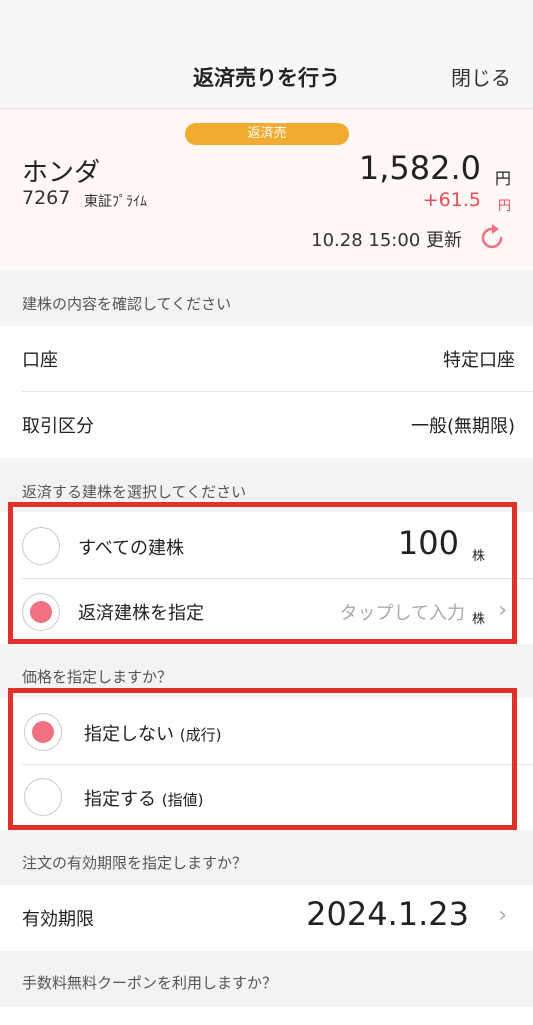 This screenshot has height=1025, width=533. What do you see at coordinates (387, 914) in the screenshot?
I see `expiry-date: 2024.1.23` at bounding box center [387, 914].